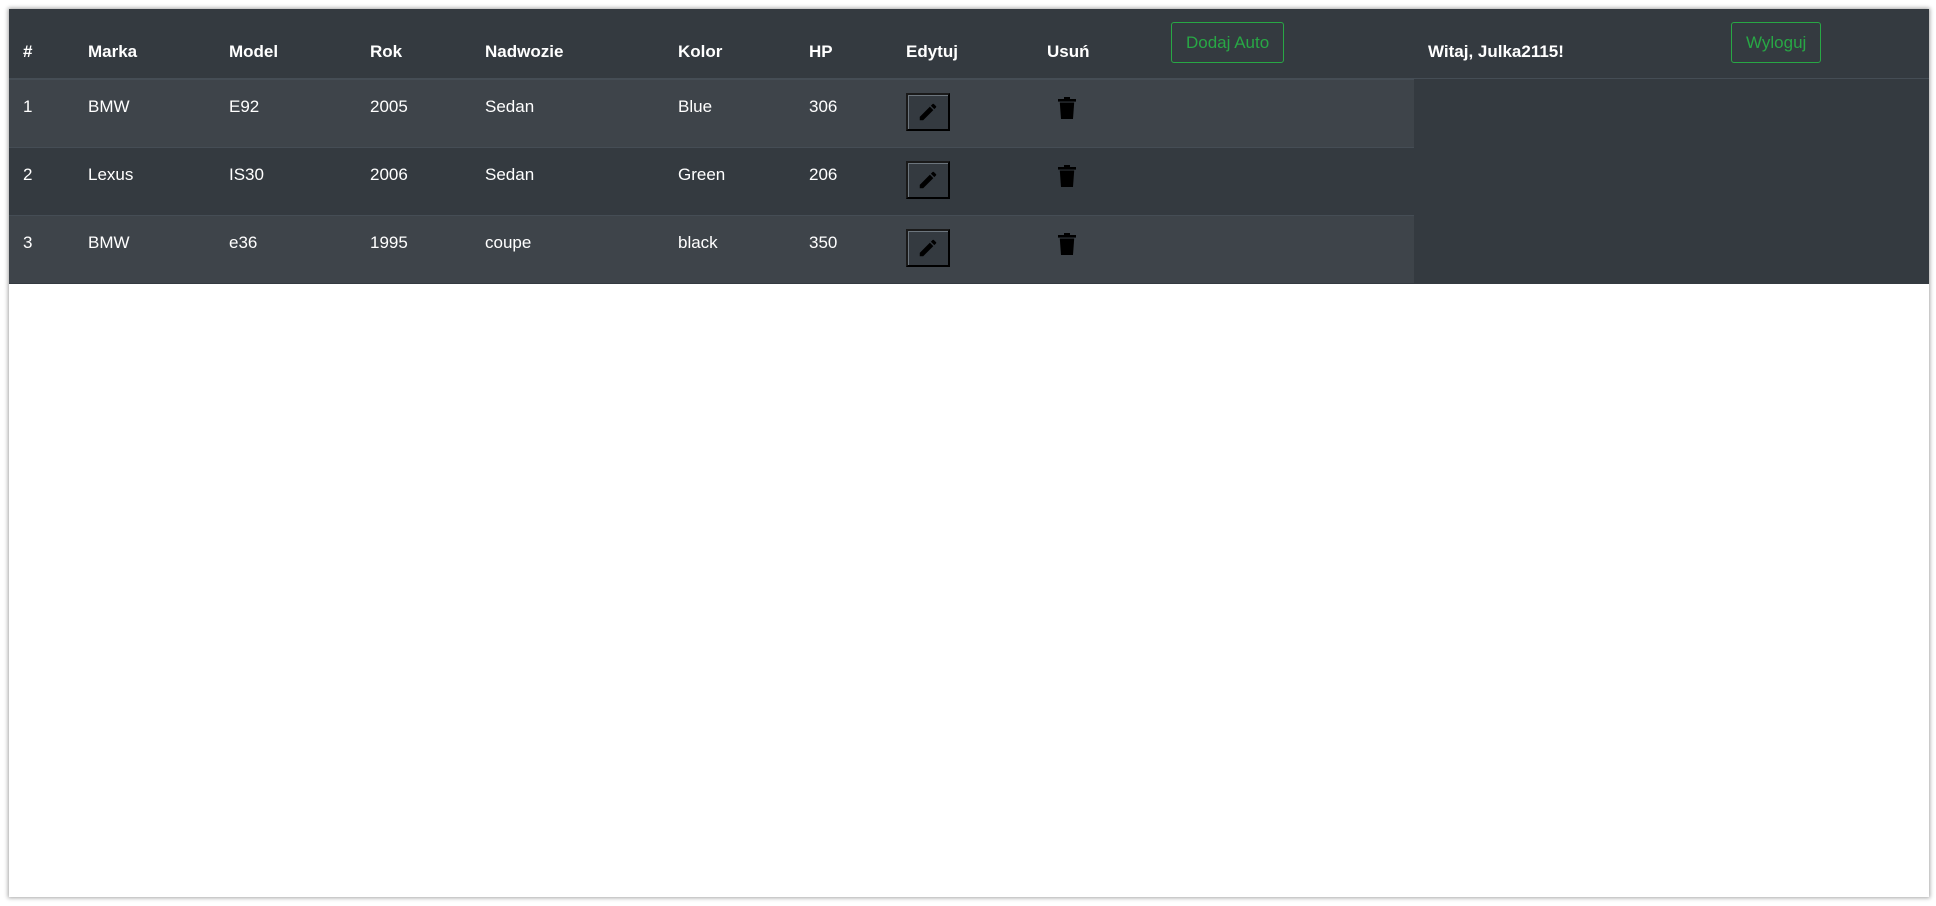 The width and height of the screenshot is (1936, 906). Describe the element at coordinates (702, 174) in the screenshot. I see `cell-color: Green` at that location.